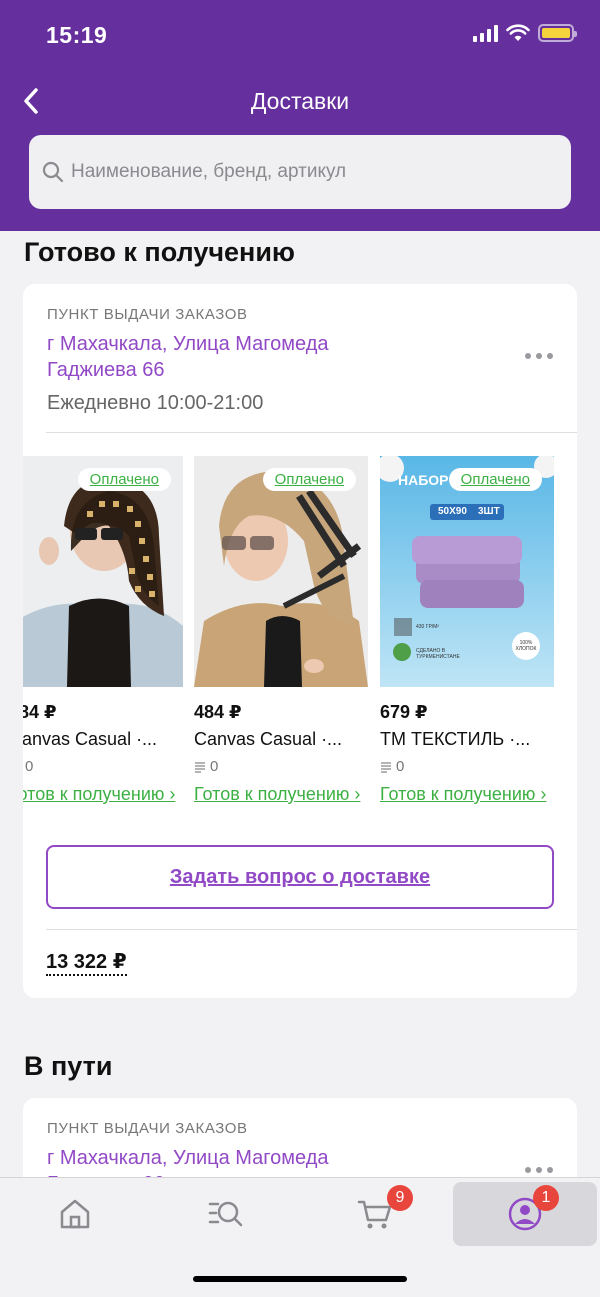 The image size is (600, 1297). What do you see at coordinates (557, 33) in the screenshot?
I see `battery-icon` at bounding box center [557, 33].